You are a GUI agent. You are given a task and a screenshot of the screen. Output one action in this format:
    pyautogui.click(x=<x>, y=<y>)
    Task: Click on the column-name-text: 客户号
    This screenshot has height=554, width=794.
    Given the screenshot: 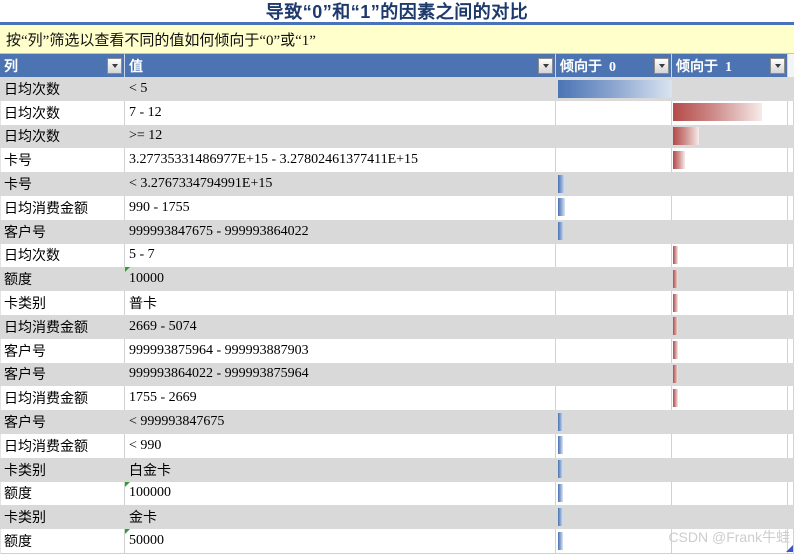 What is the action you would take?
    pyautogui.click(x=25, y=424)
    